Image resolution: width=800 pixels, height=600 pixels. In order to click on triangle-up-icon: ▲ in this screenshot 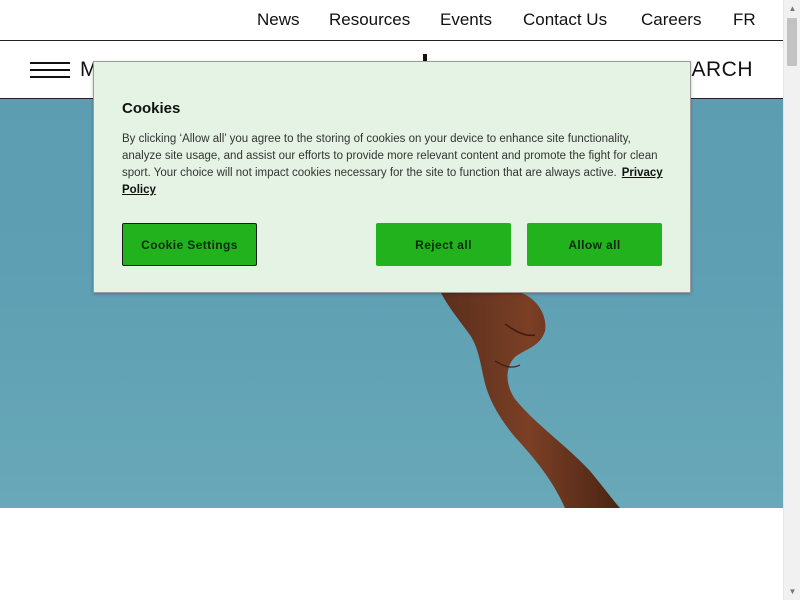, I will do `click(792, 8)`.